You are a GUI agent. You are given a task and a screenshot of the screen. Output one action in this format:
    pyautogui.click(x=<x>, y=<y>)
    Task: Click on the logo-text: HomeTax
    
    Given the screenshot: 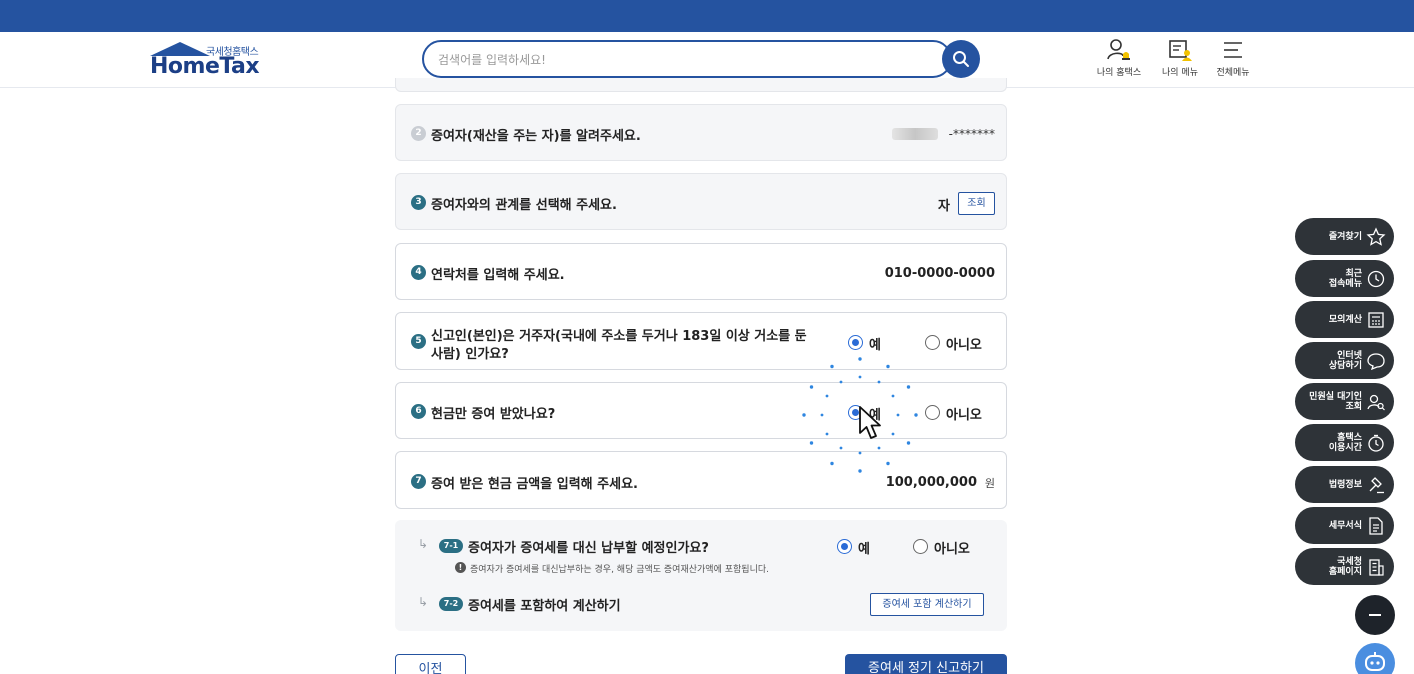 What is the action you would take?
    pyautogui.click(x=205, y=66)
    